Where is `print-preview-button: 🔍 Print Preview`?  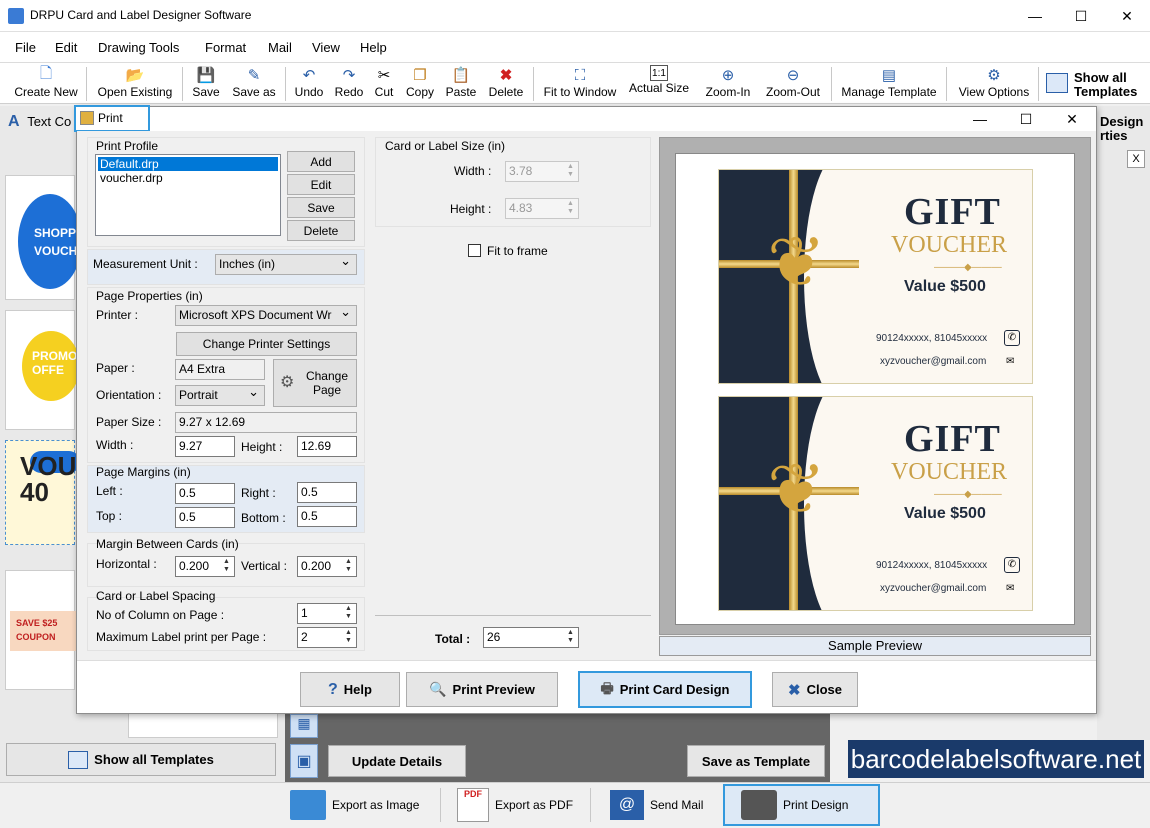
print-preview-button: 🔍 Print Preview is located at coordinates (482, 689).